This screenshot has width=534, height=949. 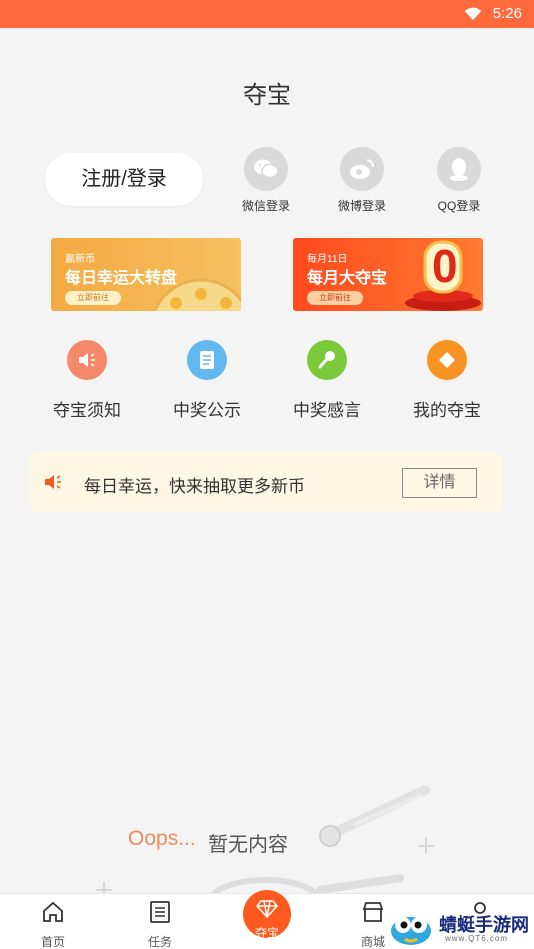 What do you see at coordinates (477, 938) in the screenshot?
I see `watermark-url: www.QT6.com` at bounding box center [477, 938].